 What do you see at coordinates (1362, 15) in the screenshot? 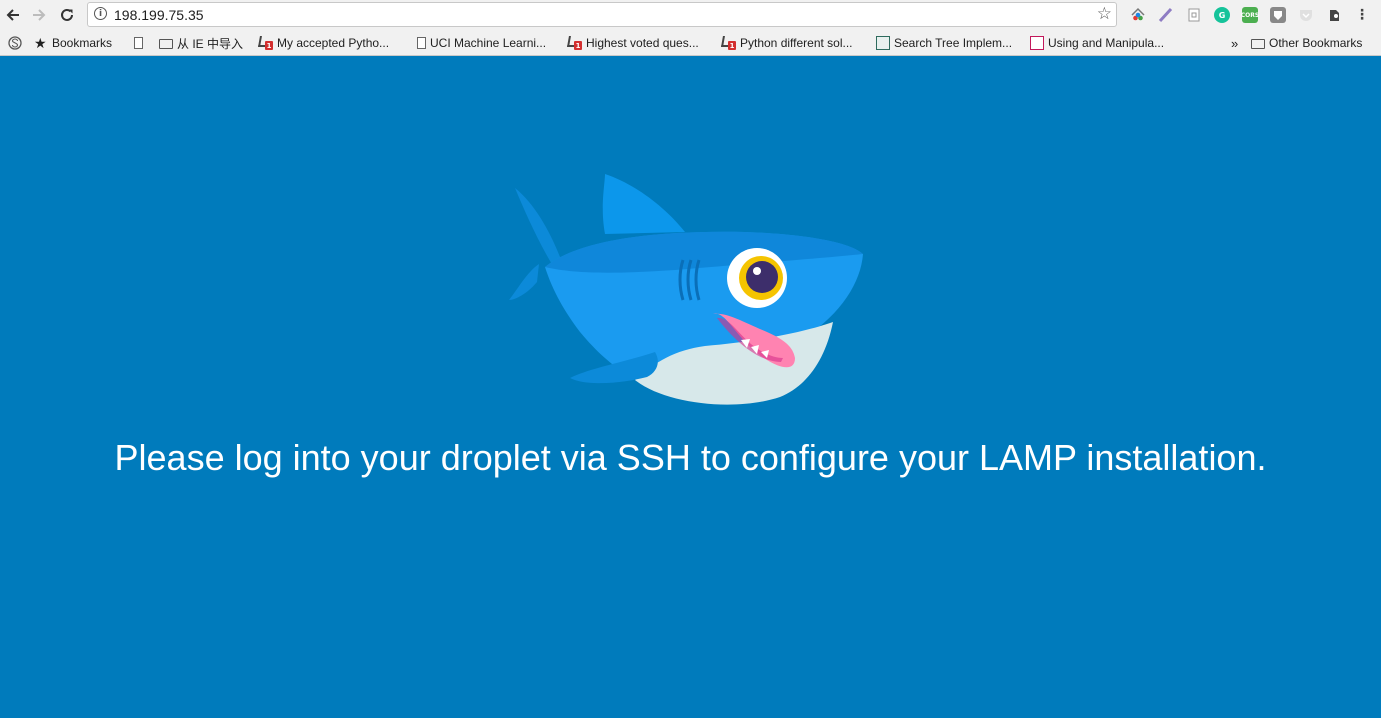
I see `menu-icon: ⋮` at bounding box center [1362, 15].